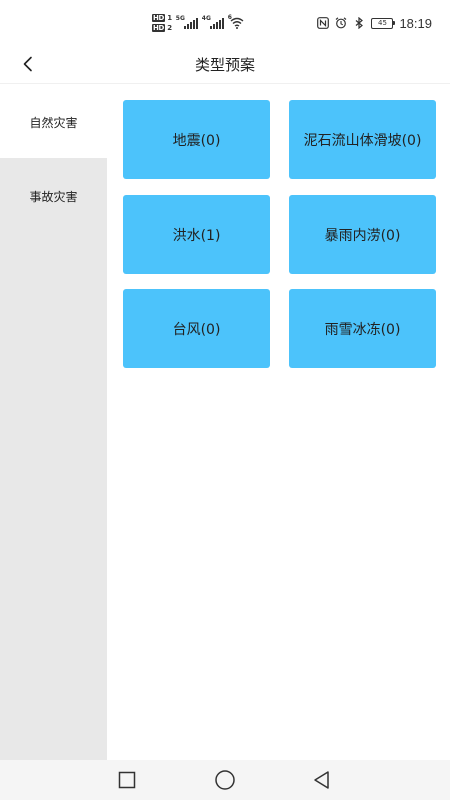 The height and width of the screenshot is (800, 450). What do you see at coordinates (415, 23) in the screenshot?
I see `status-time: 18:19` at bounding box center [415, 23].